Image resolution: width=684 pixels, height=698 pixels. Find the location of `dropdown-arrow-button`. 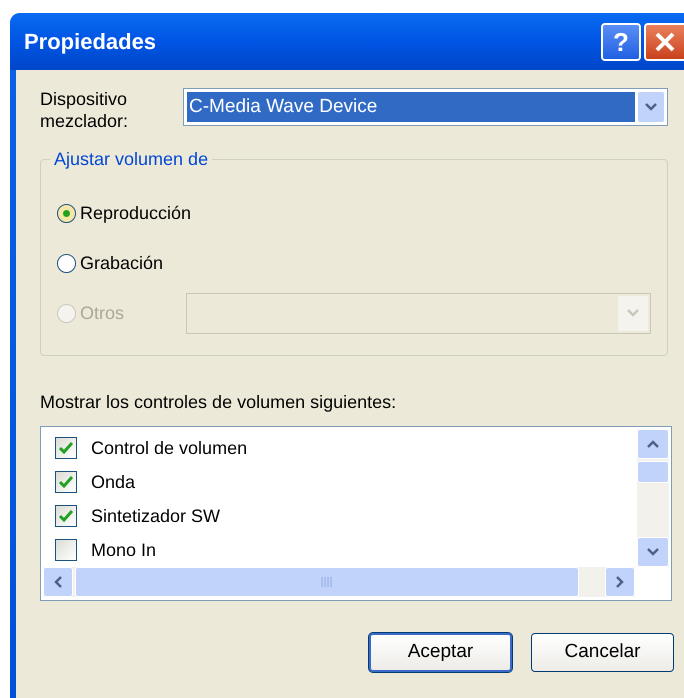

dropdown-arrow-button is located at coordinates (651, 107).